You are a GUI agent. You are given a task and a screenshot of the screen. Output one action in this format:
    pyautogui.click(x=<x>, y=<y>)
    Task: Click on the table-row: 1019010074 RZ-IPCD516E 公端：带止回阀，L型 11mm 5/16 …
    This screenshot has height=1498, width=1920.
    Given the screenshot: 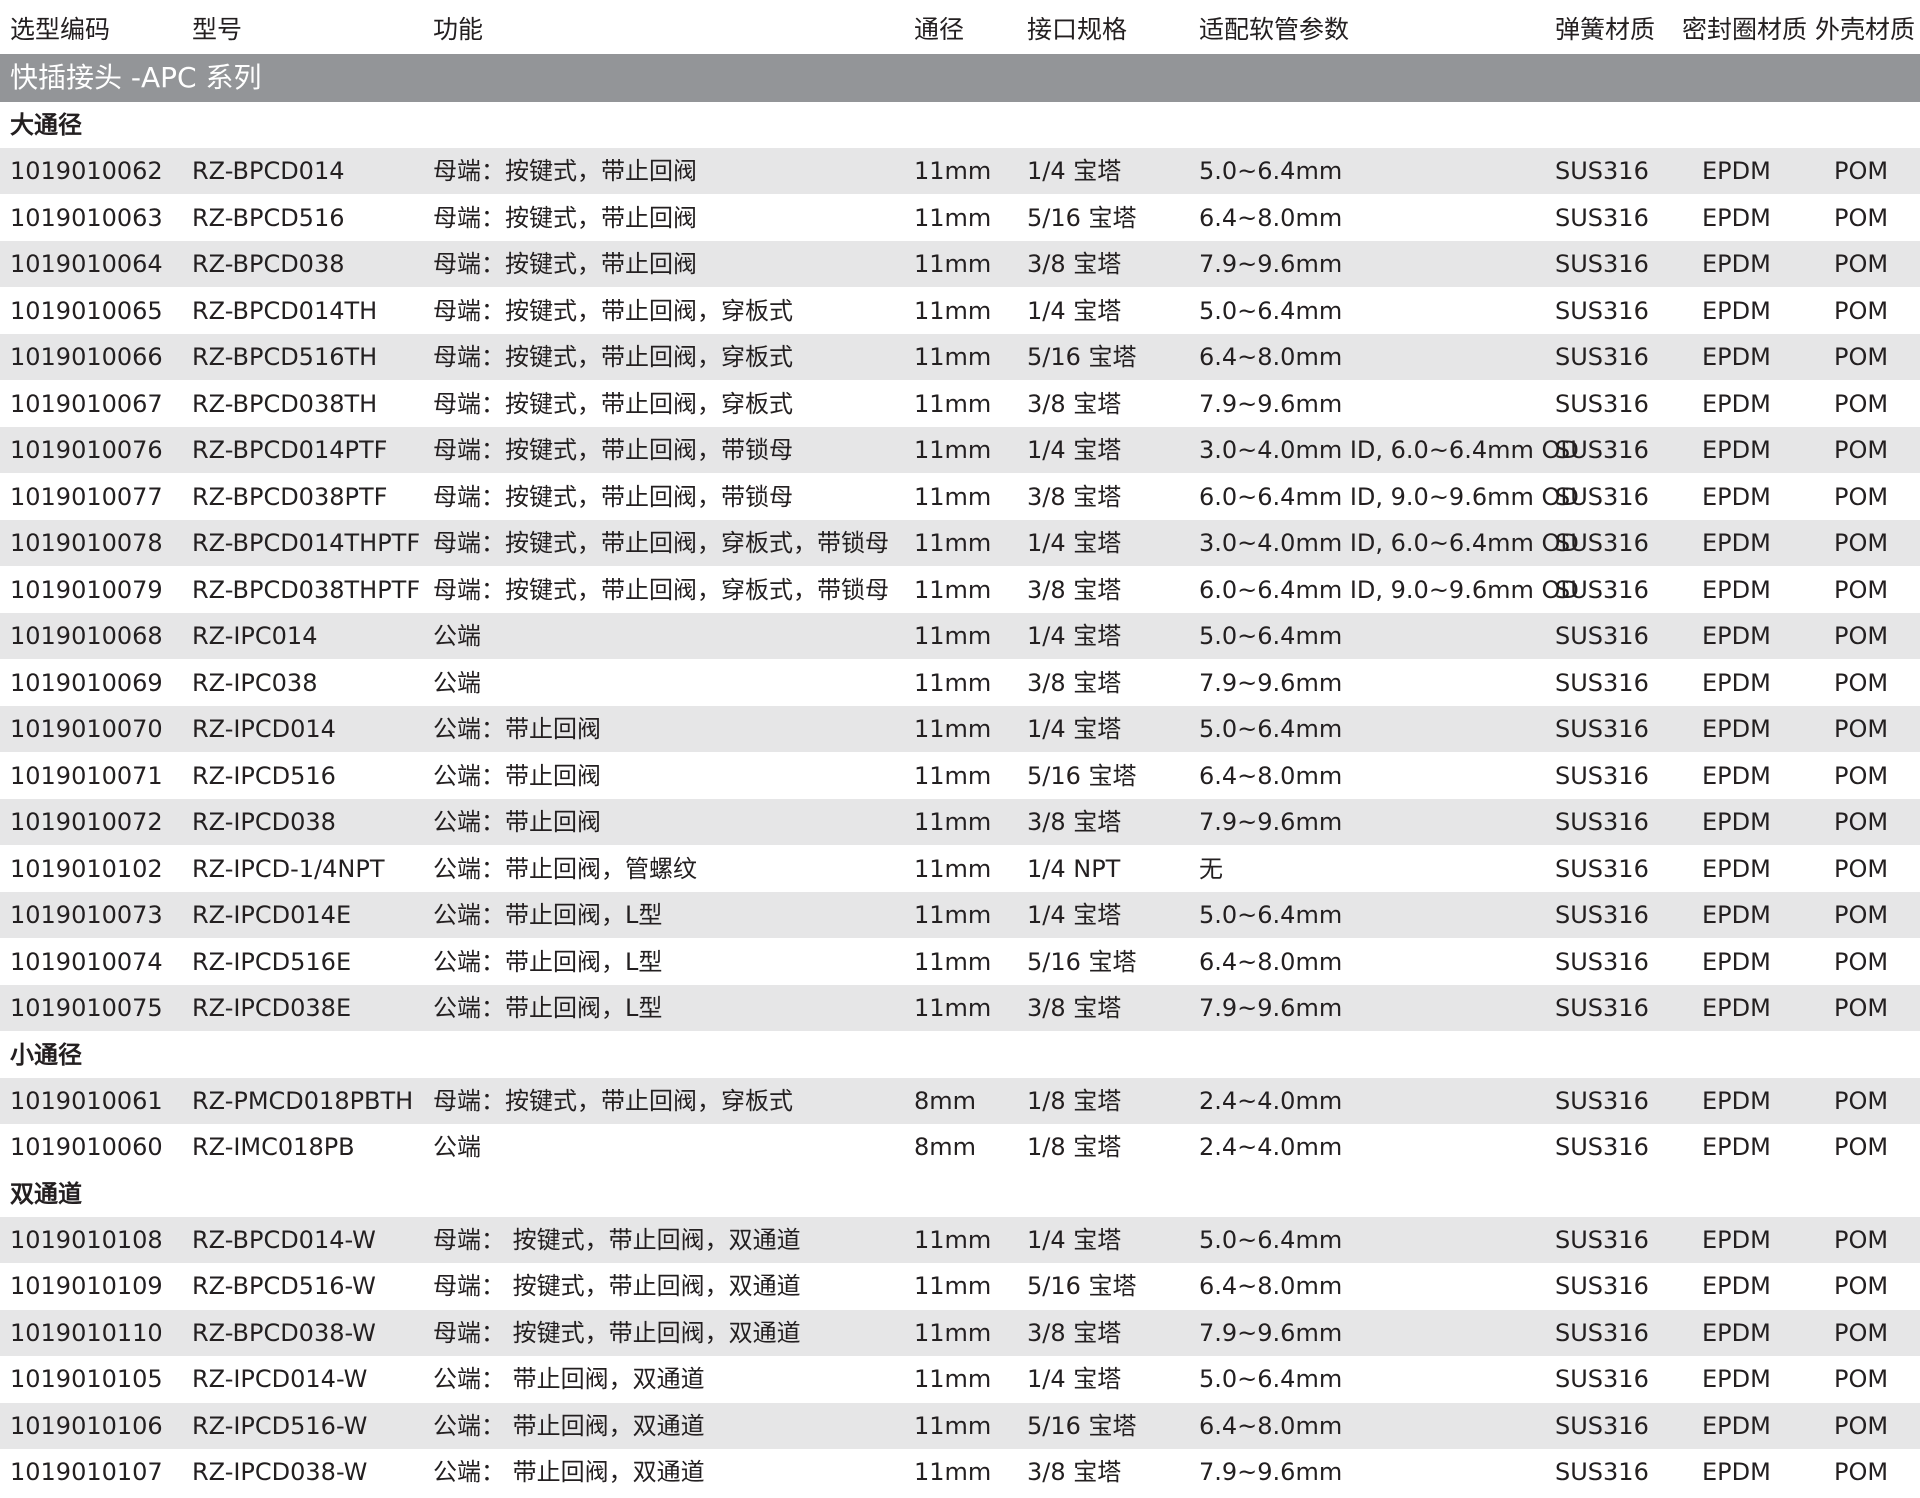 What is the action you would take?
    pyautogui.click(x=960, y=962)
    